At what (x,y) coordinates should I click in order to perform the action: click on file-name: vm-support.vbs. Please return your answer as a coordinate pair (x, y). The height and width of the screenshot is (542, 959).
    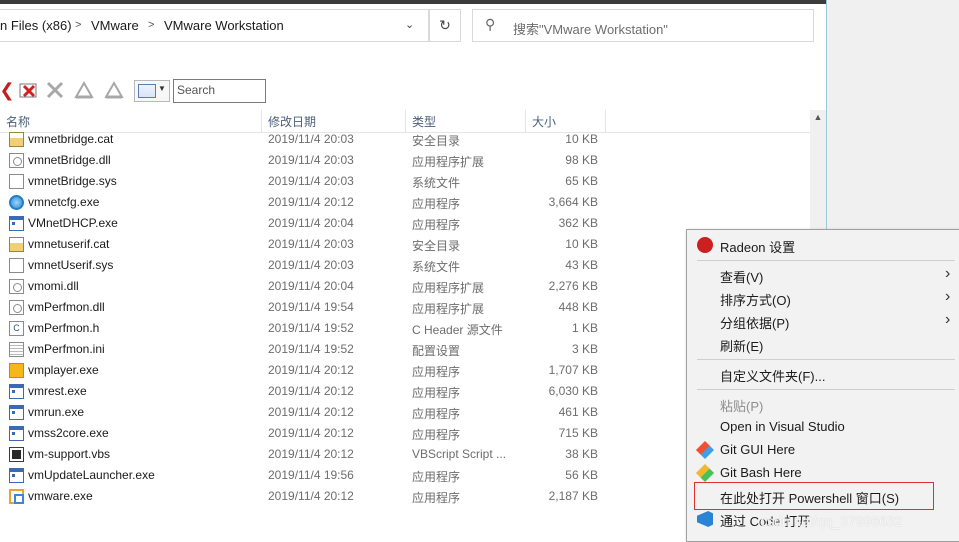
    Looking at the image, I should click on (69, 454).